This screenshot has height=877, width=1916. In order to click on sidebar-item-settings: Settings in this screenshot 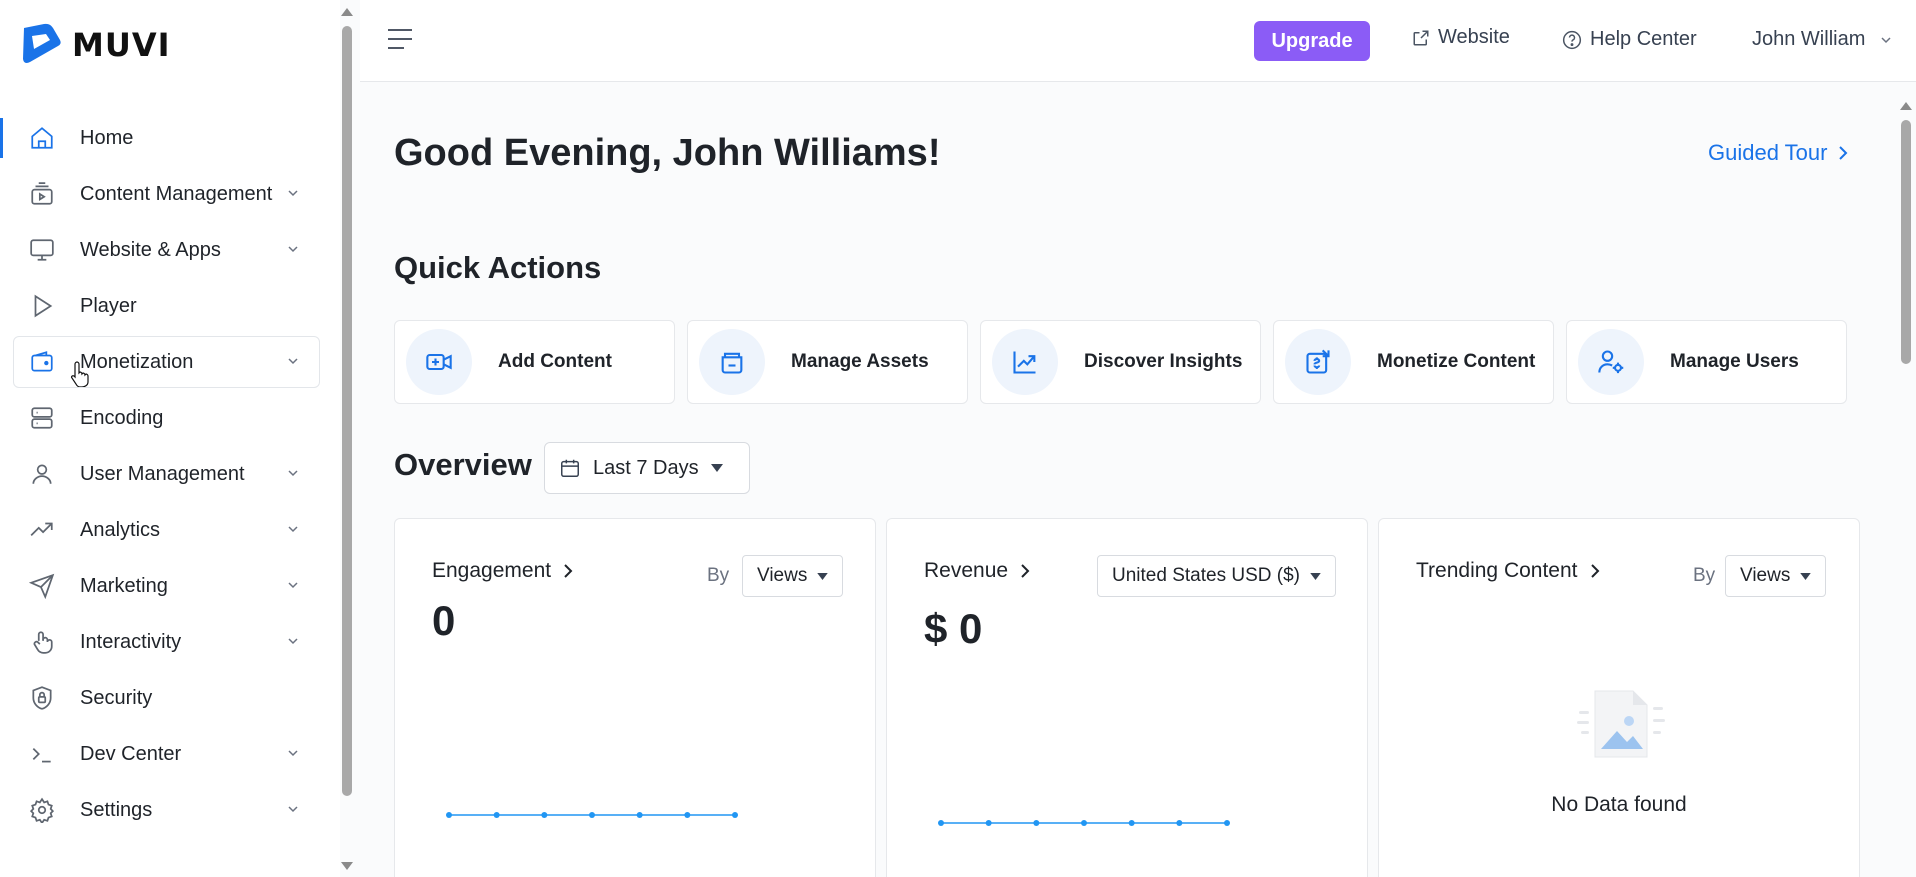, I will do `click(165, 810)`.